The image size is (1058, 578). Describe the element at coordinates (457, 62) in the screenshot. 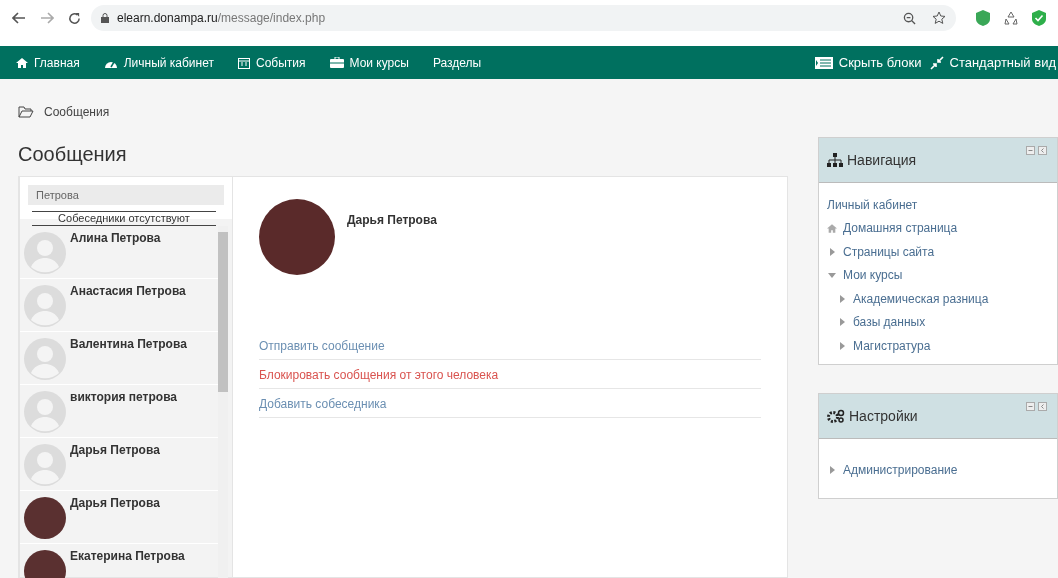

I see `nav-link: Разделы` at that location.